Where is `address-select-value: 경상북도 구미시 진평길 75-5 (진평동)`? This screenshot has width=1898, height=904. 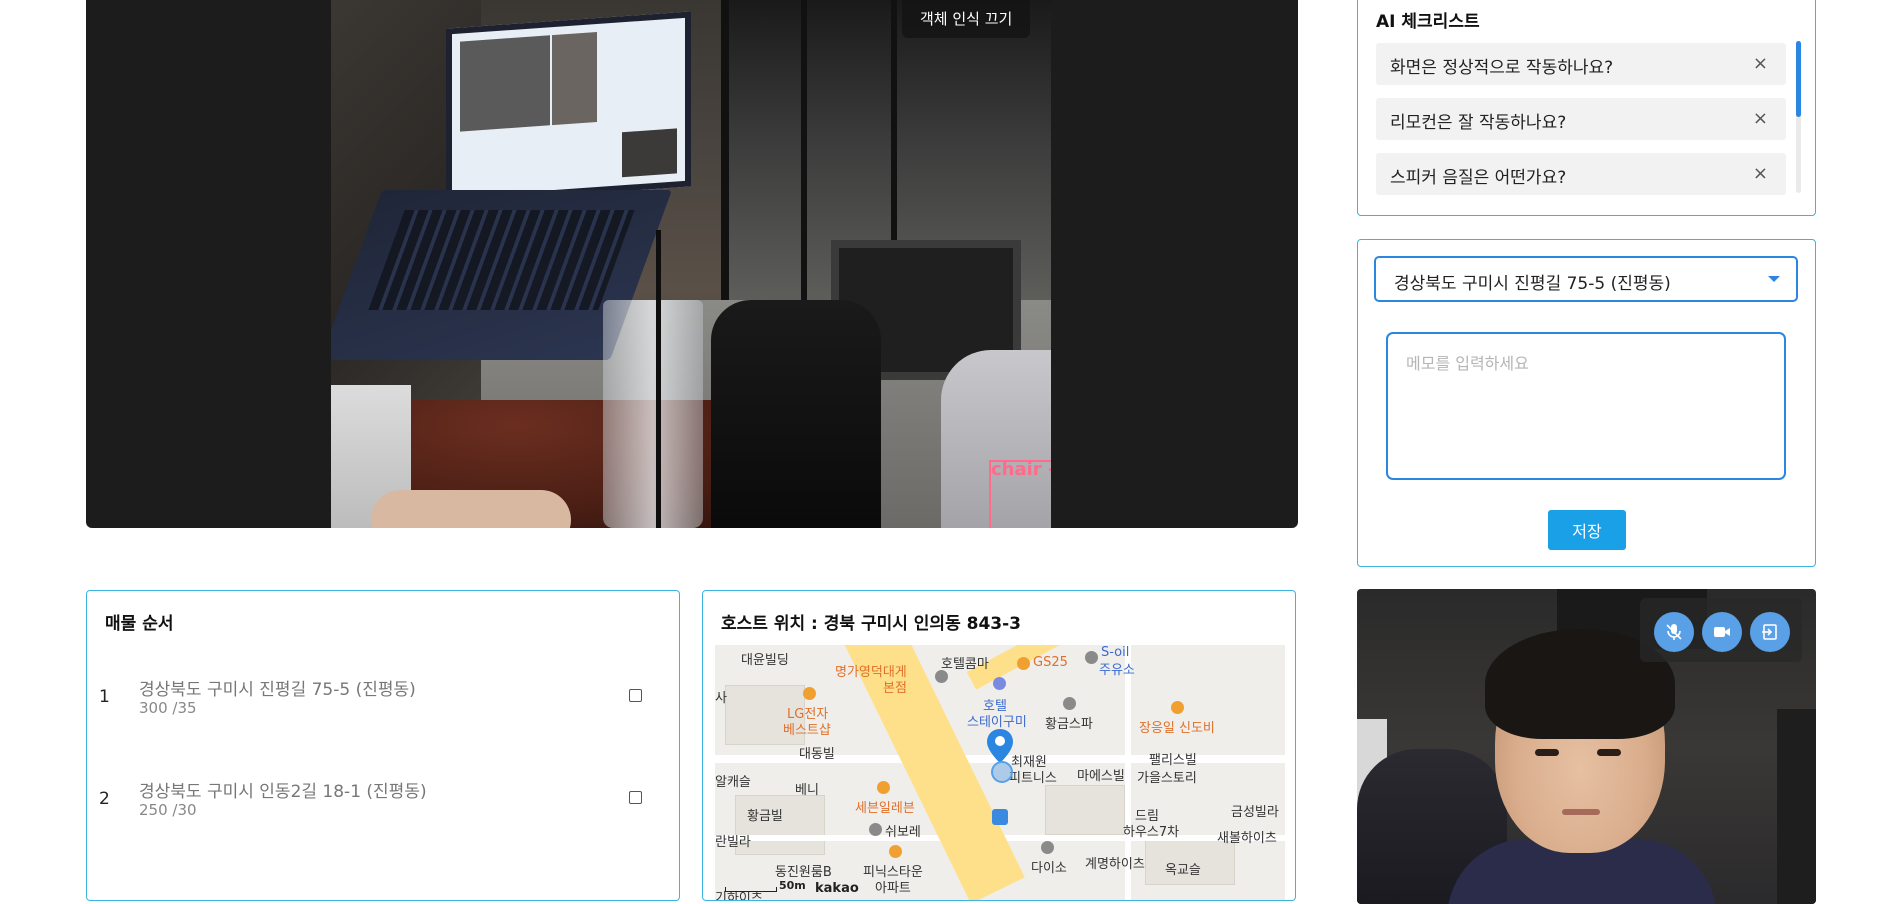
address-select-value: 경상북도 구미시 진평길 75-5 (진평동) is located at coordinates (1532, 284).